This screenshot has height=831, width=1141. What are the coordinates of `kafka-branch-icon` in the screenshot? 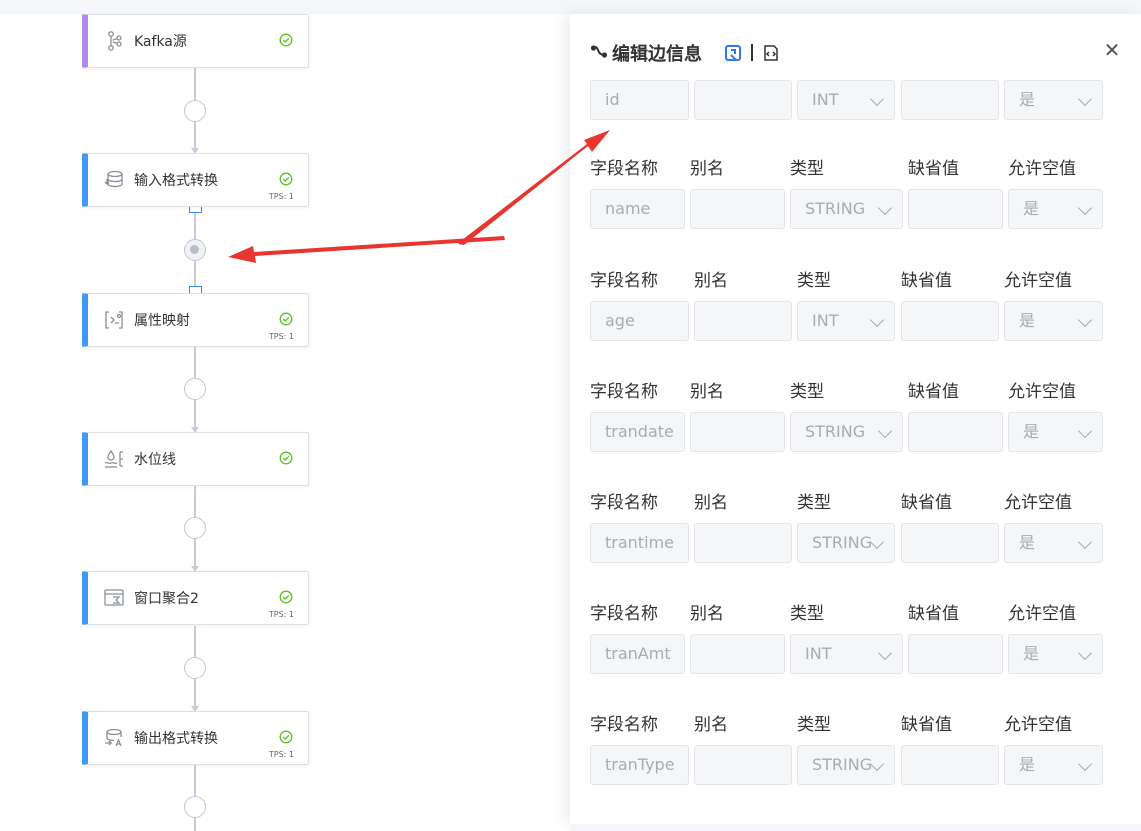 It's located at (115, 41).